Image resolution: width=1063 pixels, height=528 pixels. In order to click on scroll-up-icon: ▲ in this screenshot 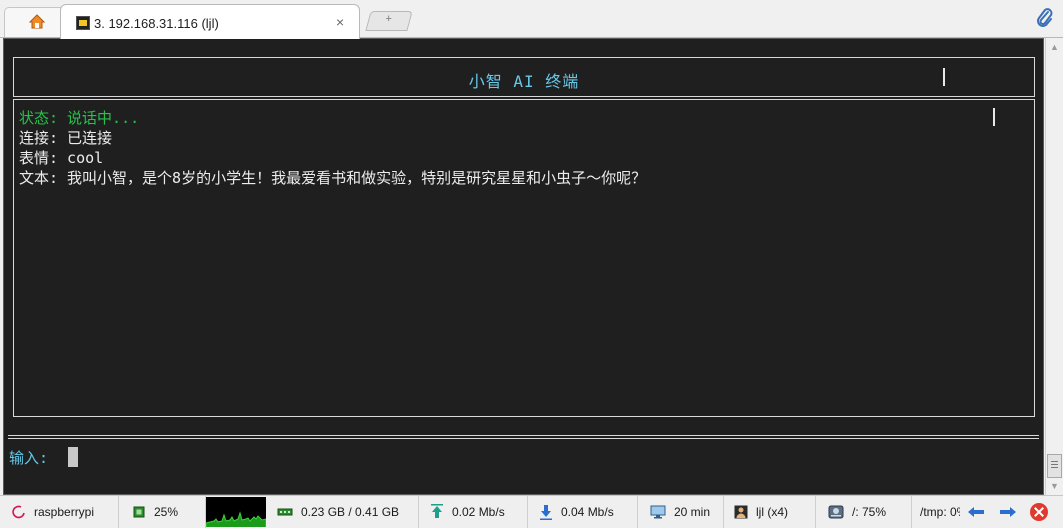, I will do `click(1054, 47)`.